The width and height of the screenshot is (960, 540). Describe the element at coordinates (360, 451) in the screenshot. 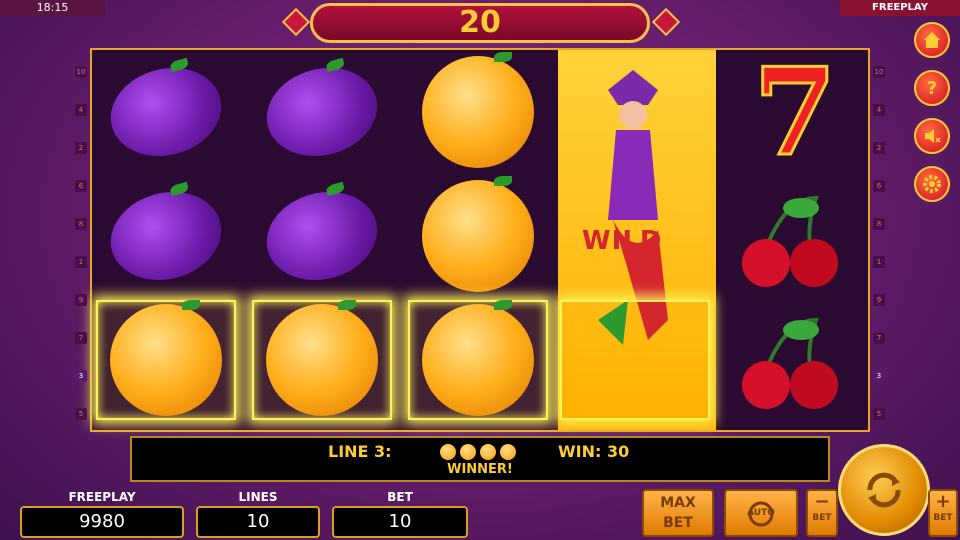

I see `line-label: LINE 3:` at that location.